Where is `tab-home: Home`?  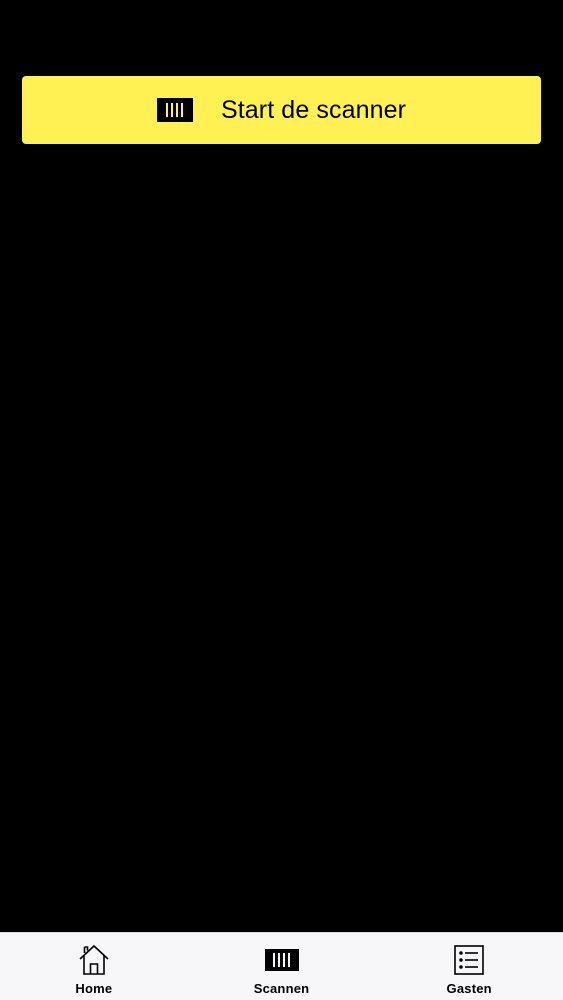
tab-home: Home is located at coordinates (94, 966).